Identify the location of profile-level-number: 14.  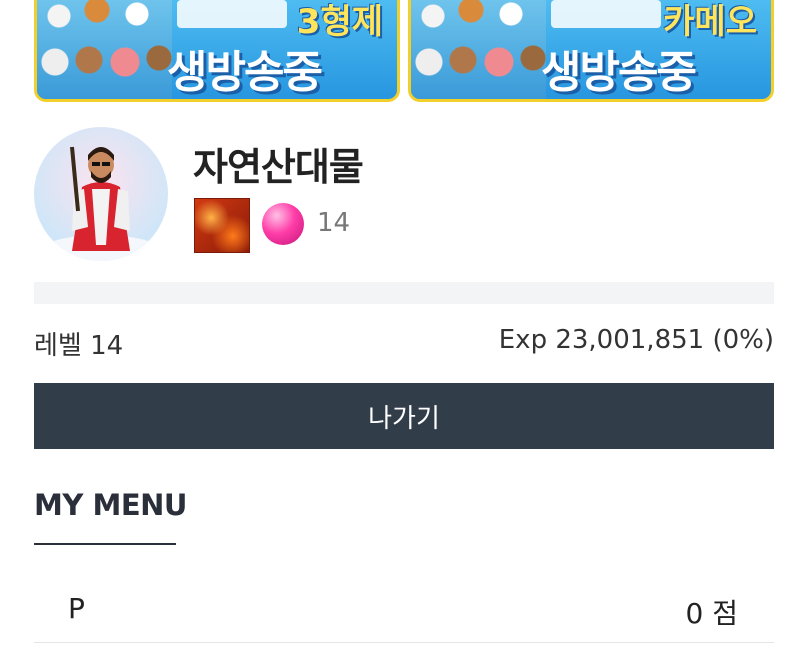
(334, 223).